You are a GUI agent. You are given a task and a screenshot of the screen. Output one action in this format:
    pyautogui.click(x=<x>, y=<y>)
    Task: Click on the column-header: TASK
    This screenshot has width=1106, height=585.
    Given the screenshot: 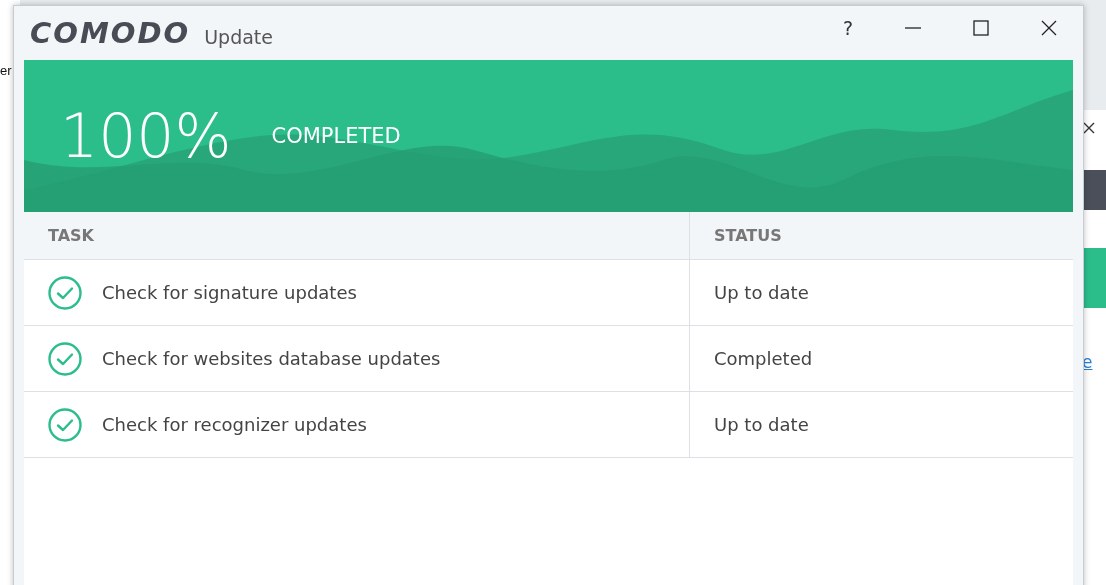 What is the action you would take?
    pyautogui.click(x=357, y=235)
    